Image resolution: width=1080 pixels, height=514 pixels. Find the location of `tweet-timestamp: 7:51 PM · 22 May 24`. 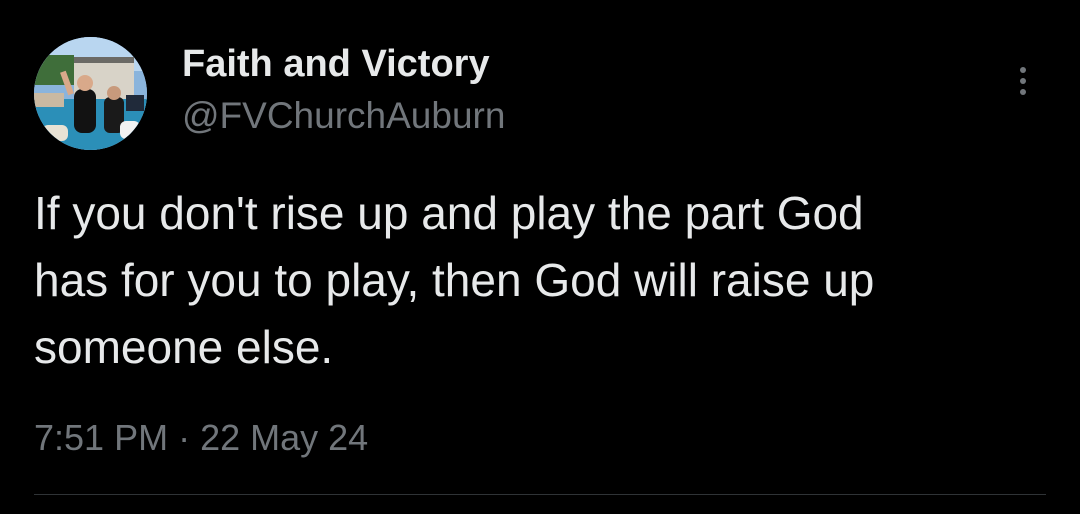

tweet-timestamp: 7:51 PM · 22 May 24 is located at coordinates (201, 438).